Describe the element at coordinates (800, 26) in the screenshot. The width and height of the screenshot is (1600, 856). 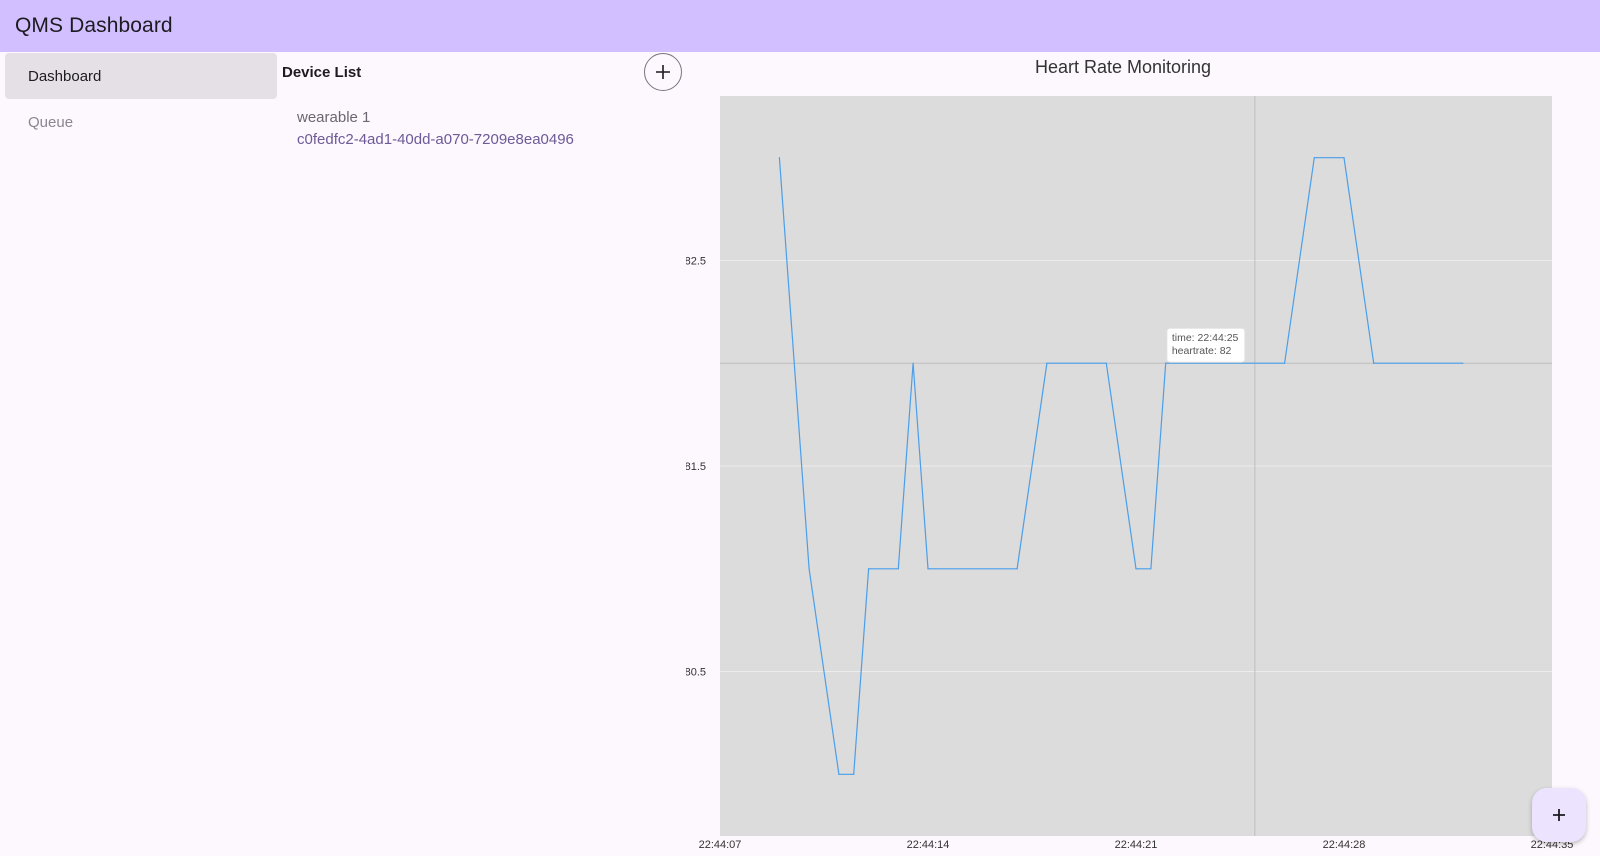
I see `app-bar: QMS Dashboard` at that location.